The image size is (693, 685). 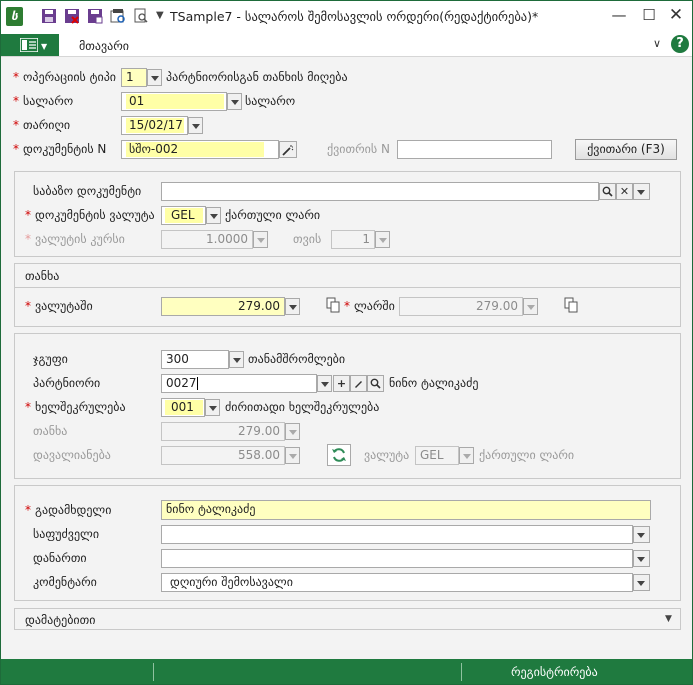 I want to click on op-type-dropdown, so click(x=154, y=77).